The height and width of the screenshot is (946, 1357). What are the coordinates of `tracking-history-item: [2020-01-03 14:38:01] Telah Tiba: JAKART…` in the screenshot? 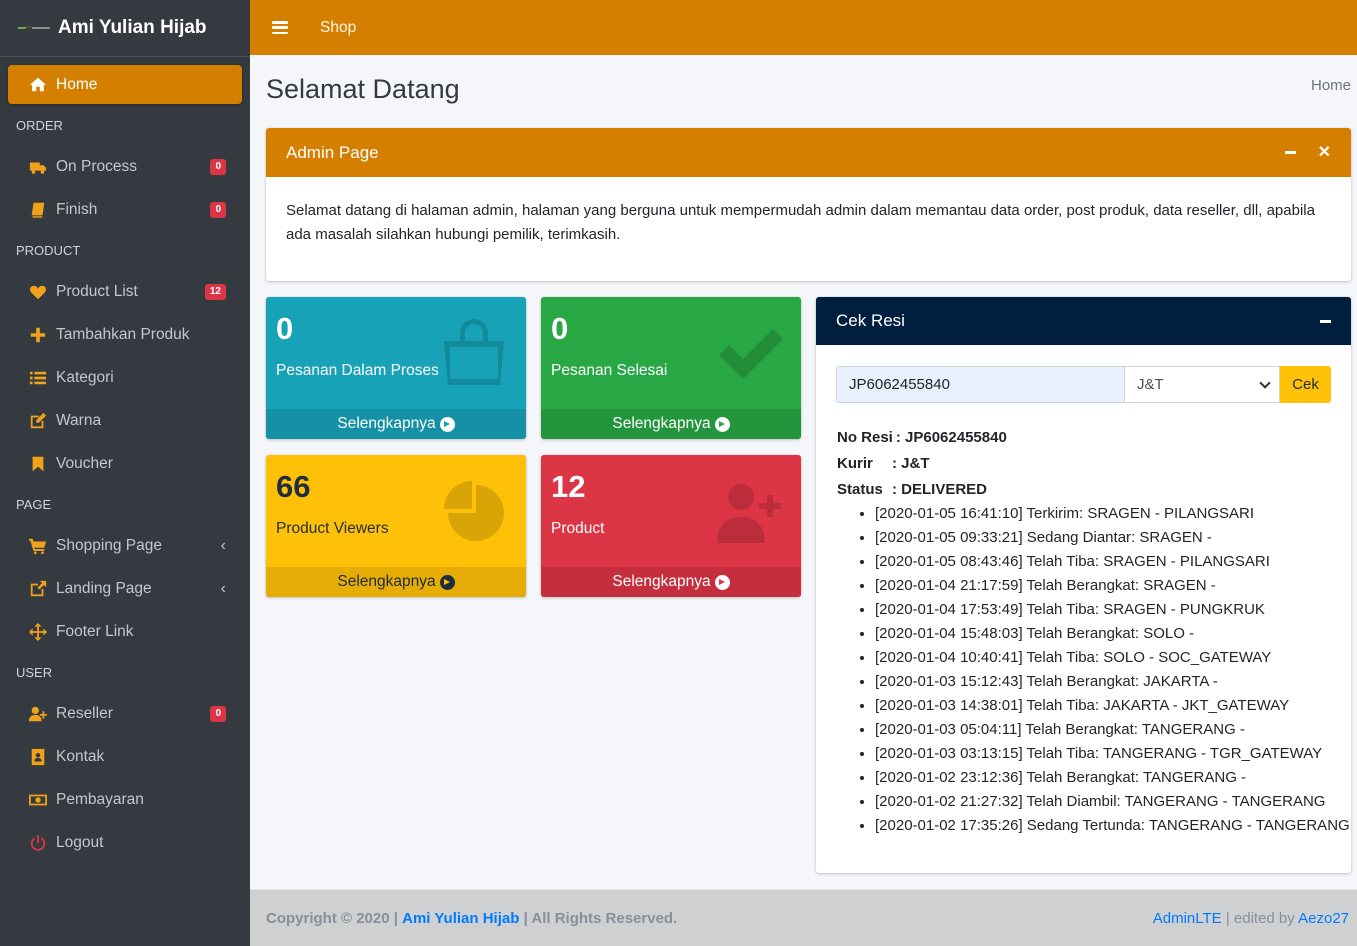 It's located at (1112, 706).